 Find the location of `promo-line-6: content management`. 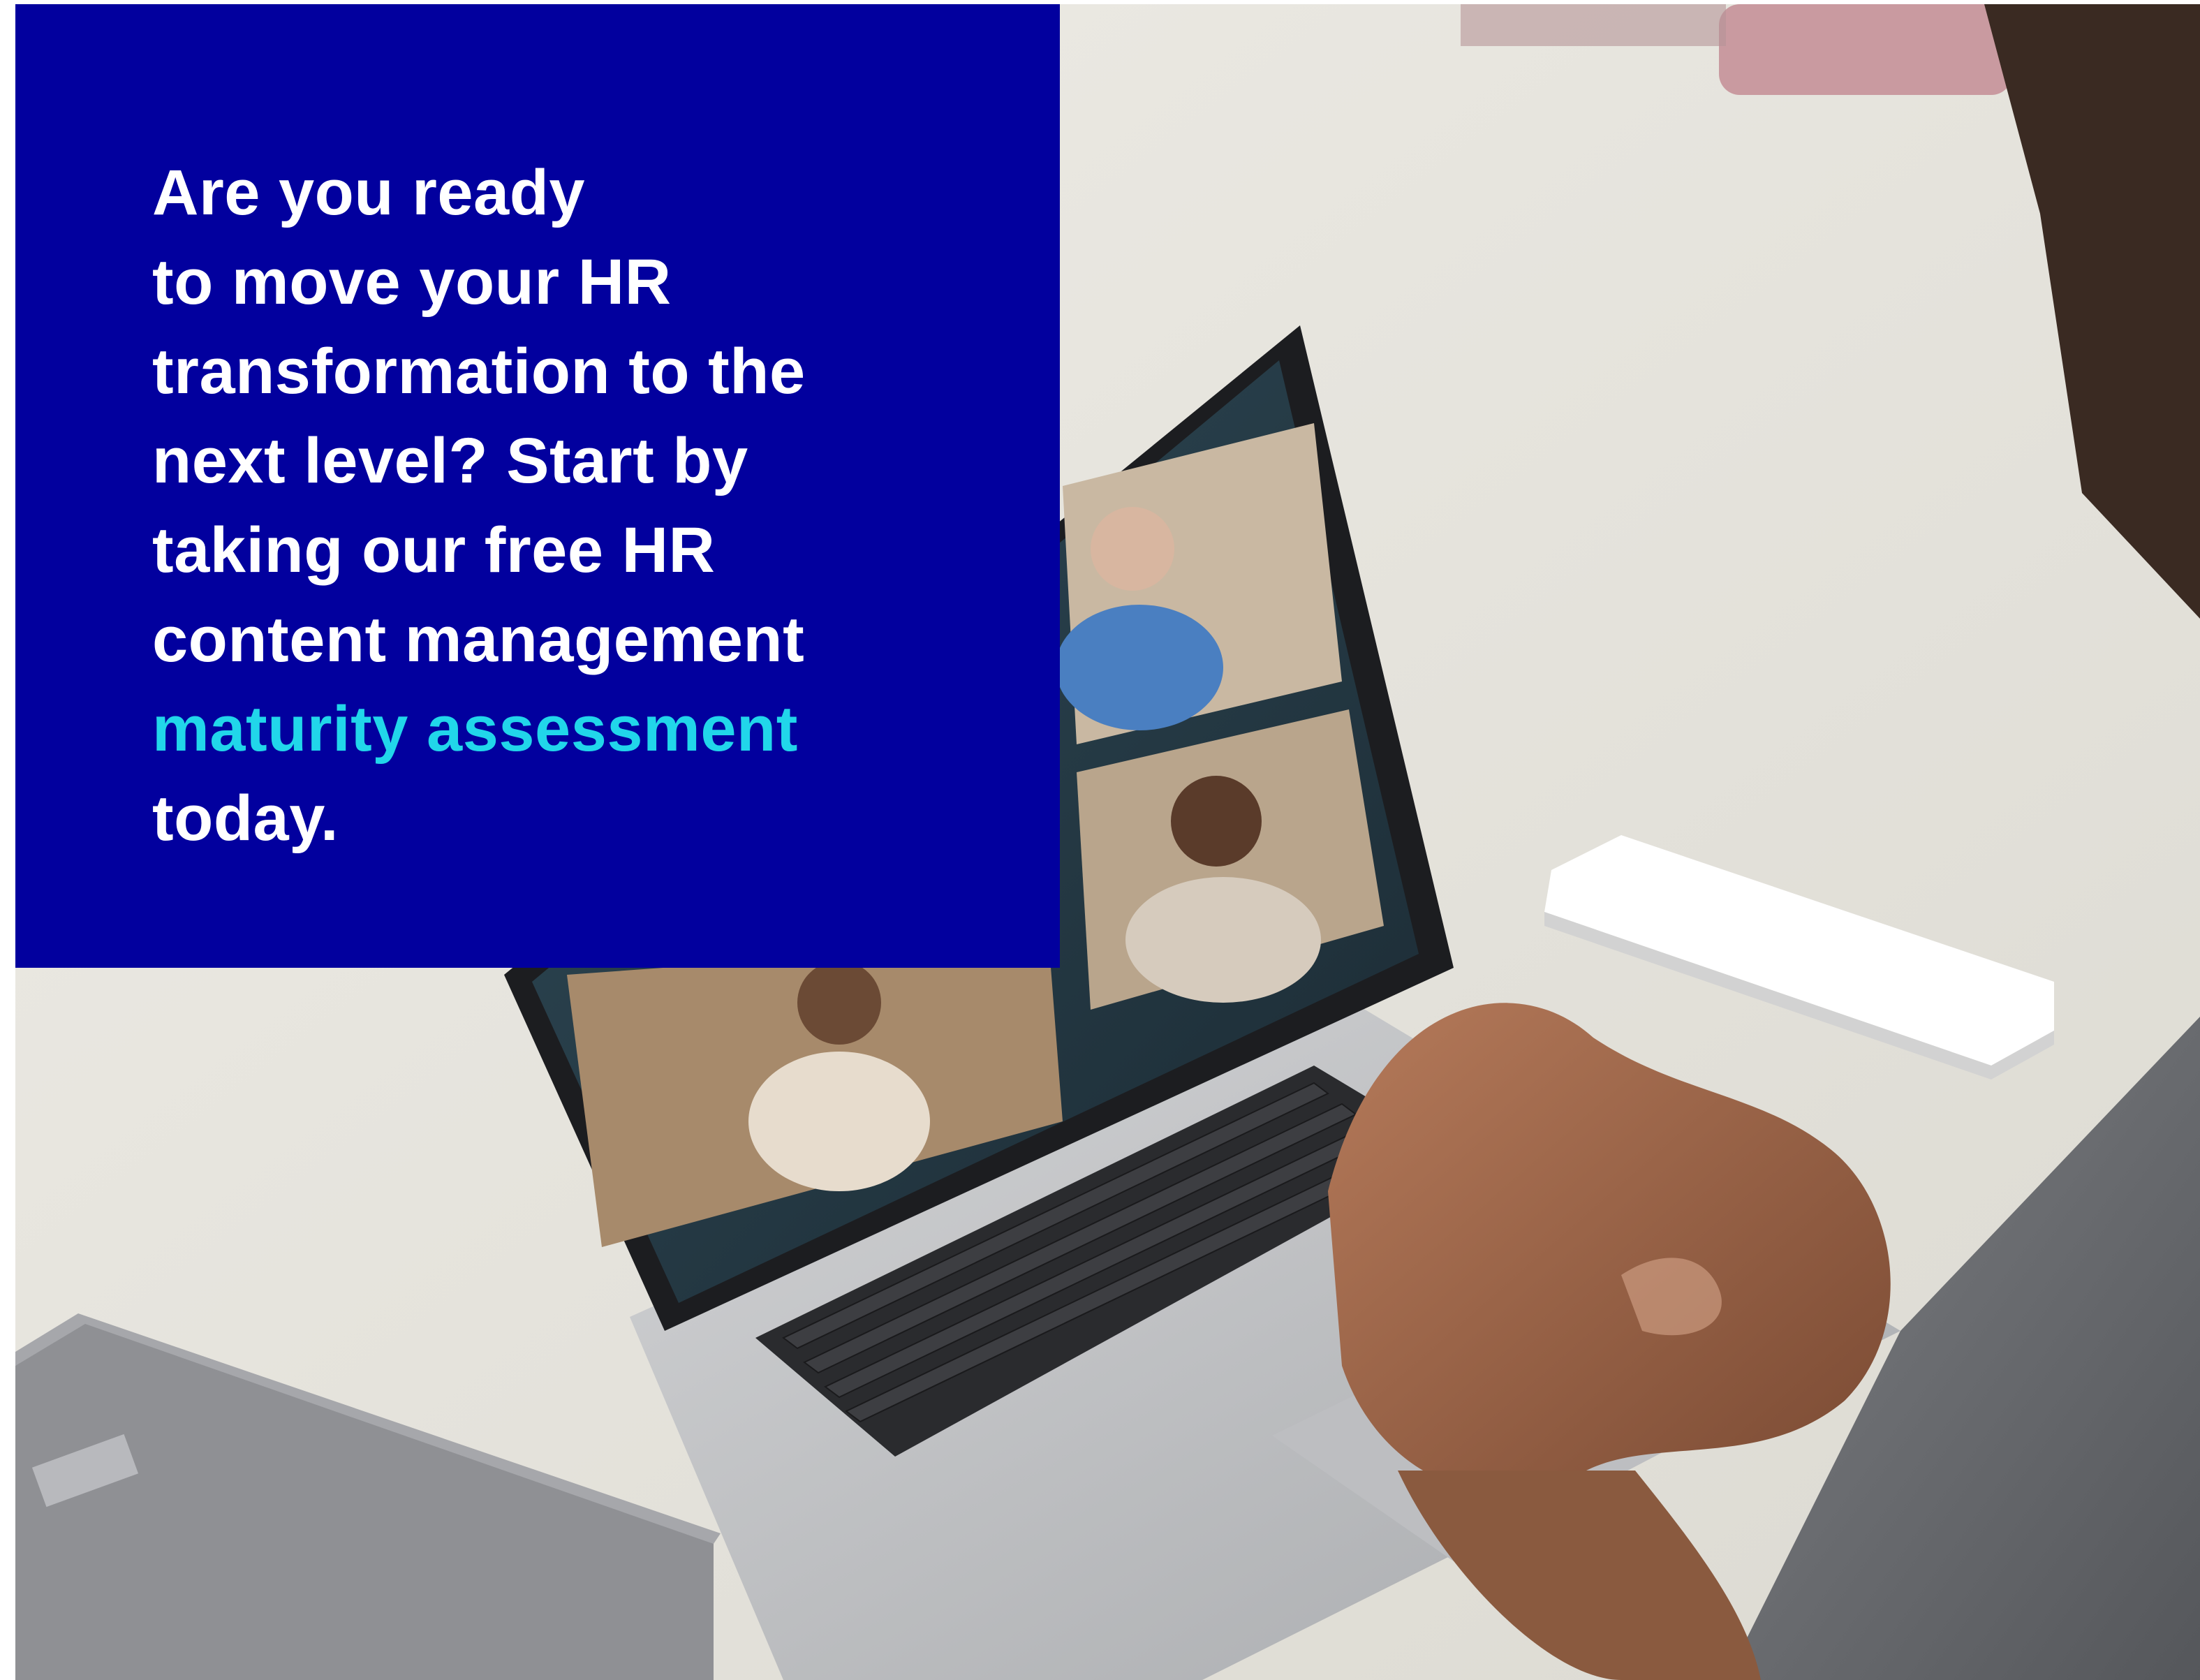

promo-line-6: content management is located at coordinates (479, 640).